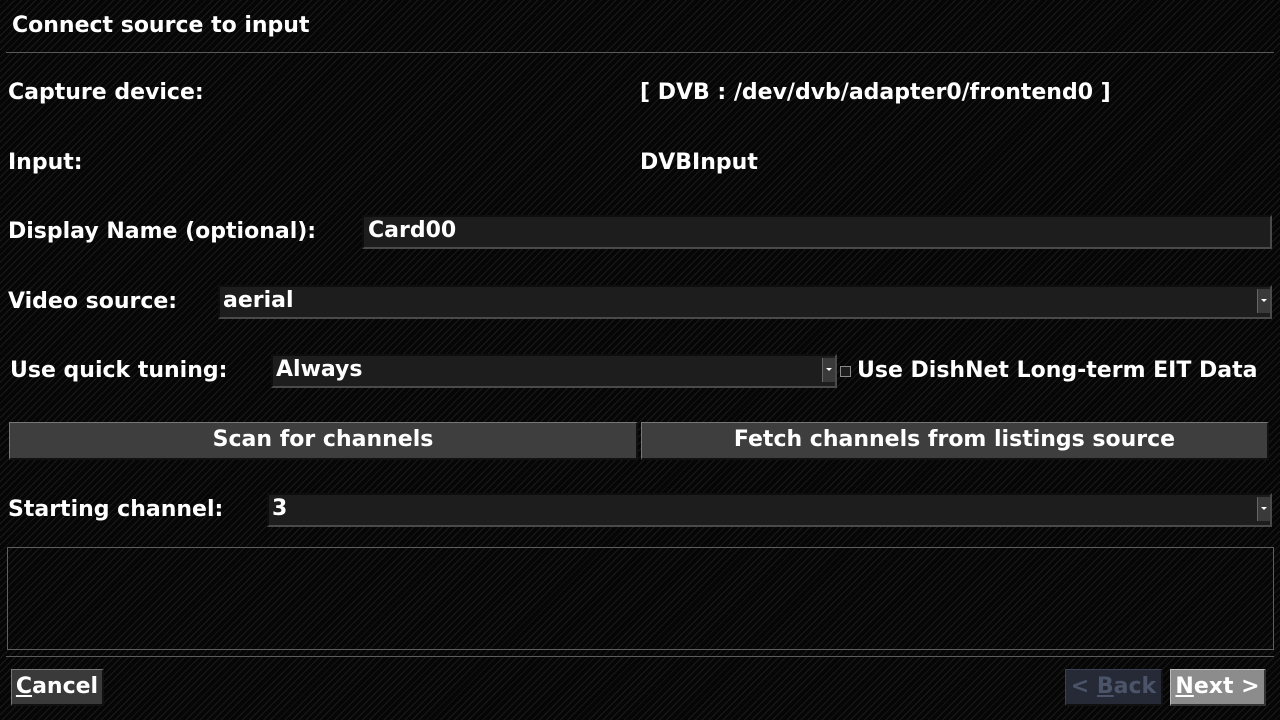 Image resolution: width=1280 pixels, height=720 pixels. Describe the element at coordinates (106, 92) in the screenshot. I see `capture-device-label: Capture device:` at that location.